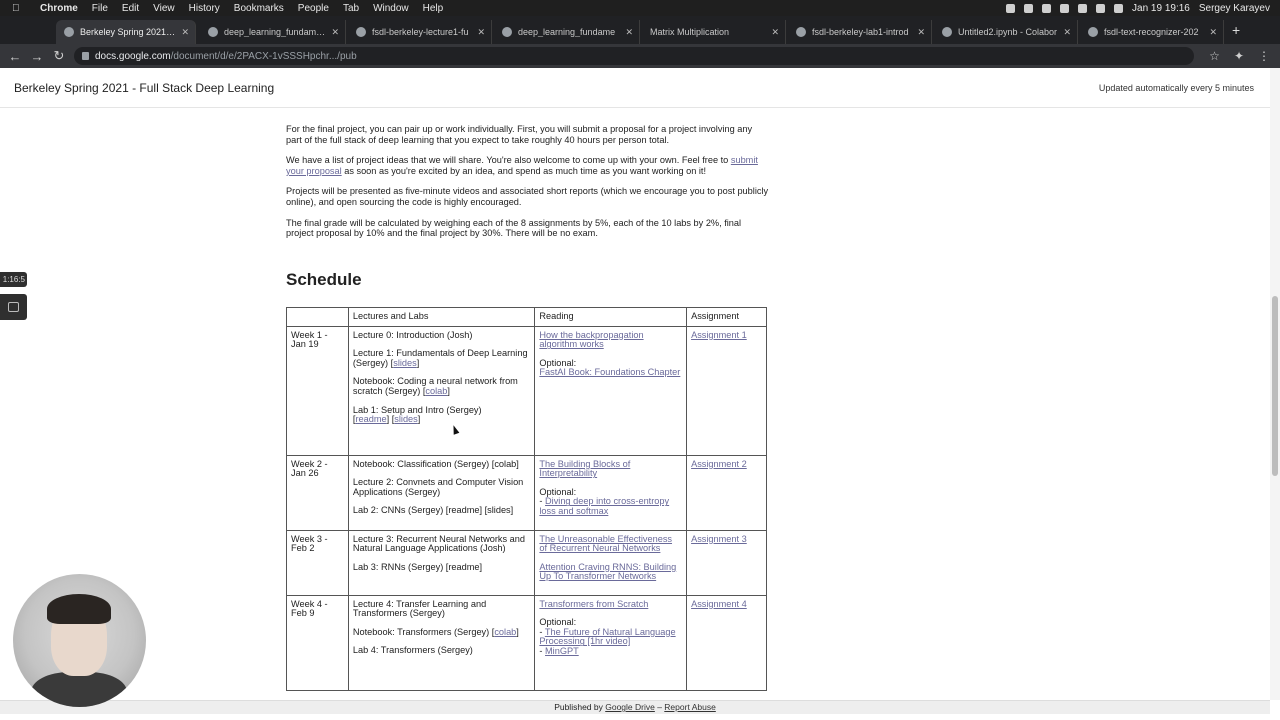  Describe the element at coordinates (719, 464) in the screenshot. I see `assignment-link: Assignment 2` at that location.